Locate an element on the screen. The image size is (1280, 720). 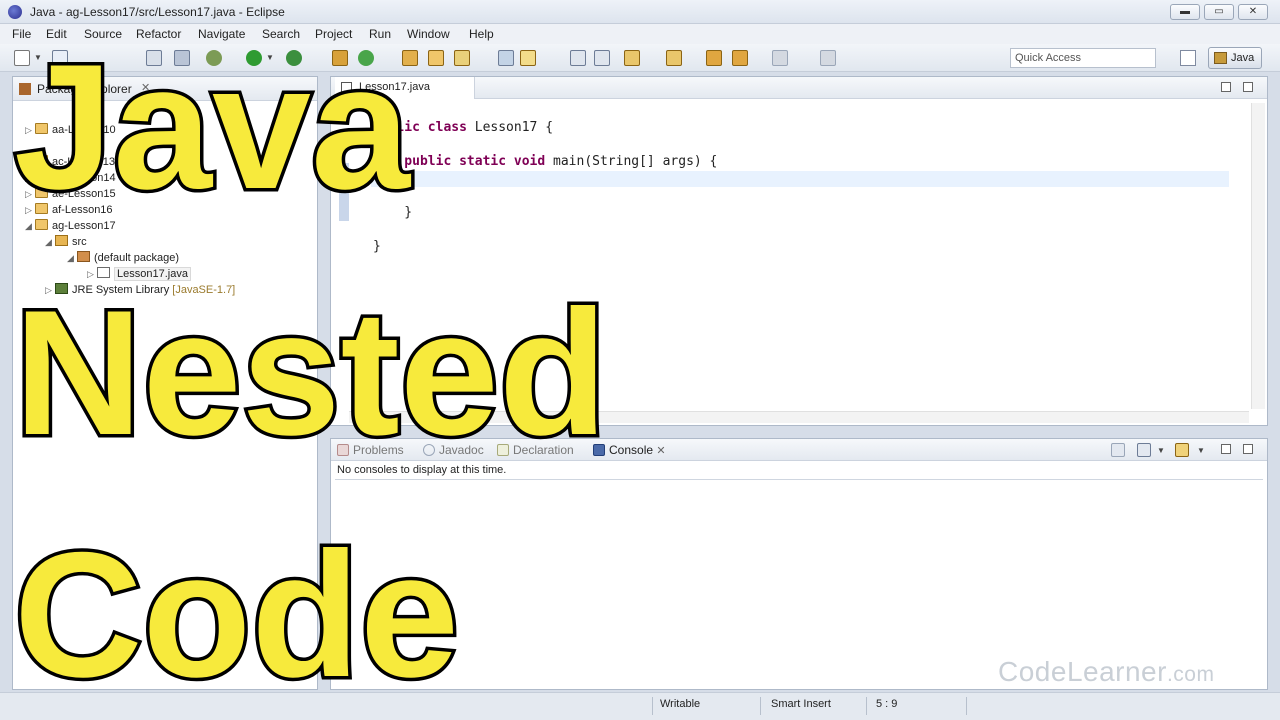
overlay-title-line-1: Java is located at coordinates (212, 126).